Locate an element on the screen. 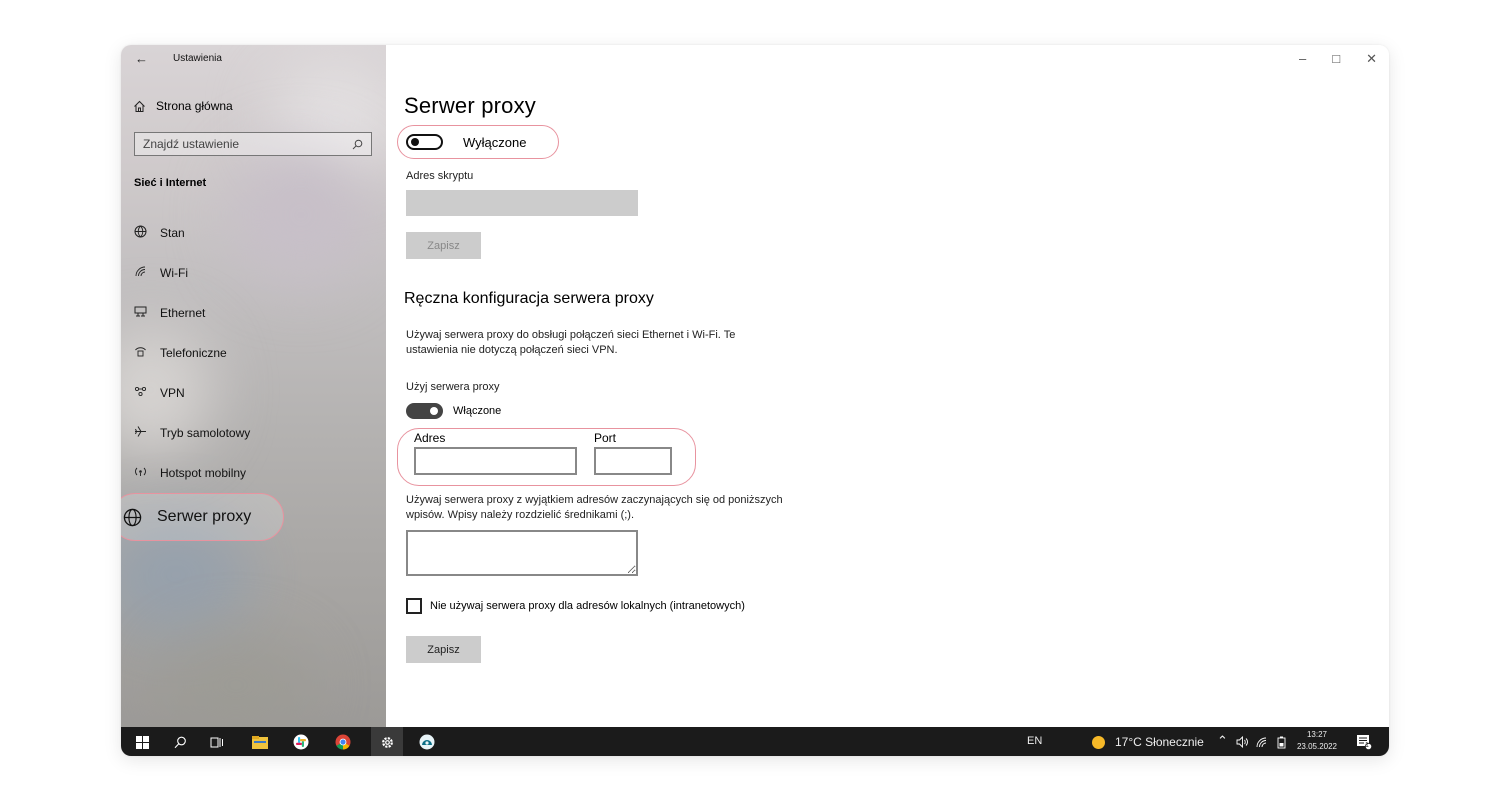 This screenshot has height=800, width=1500. port-label: Port is located at coordinates (605, 438).